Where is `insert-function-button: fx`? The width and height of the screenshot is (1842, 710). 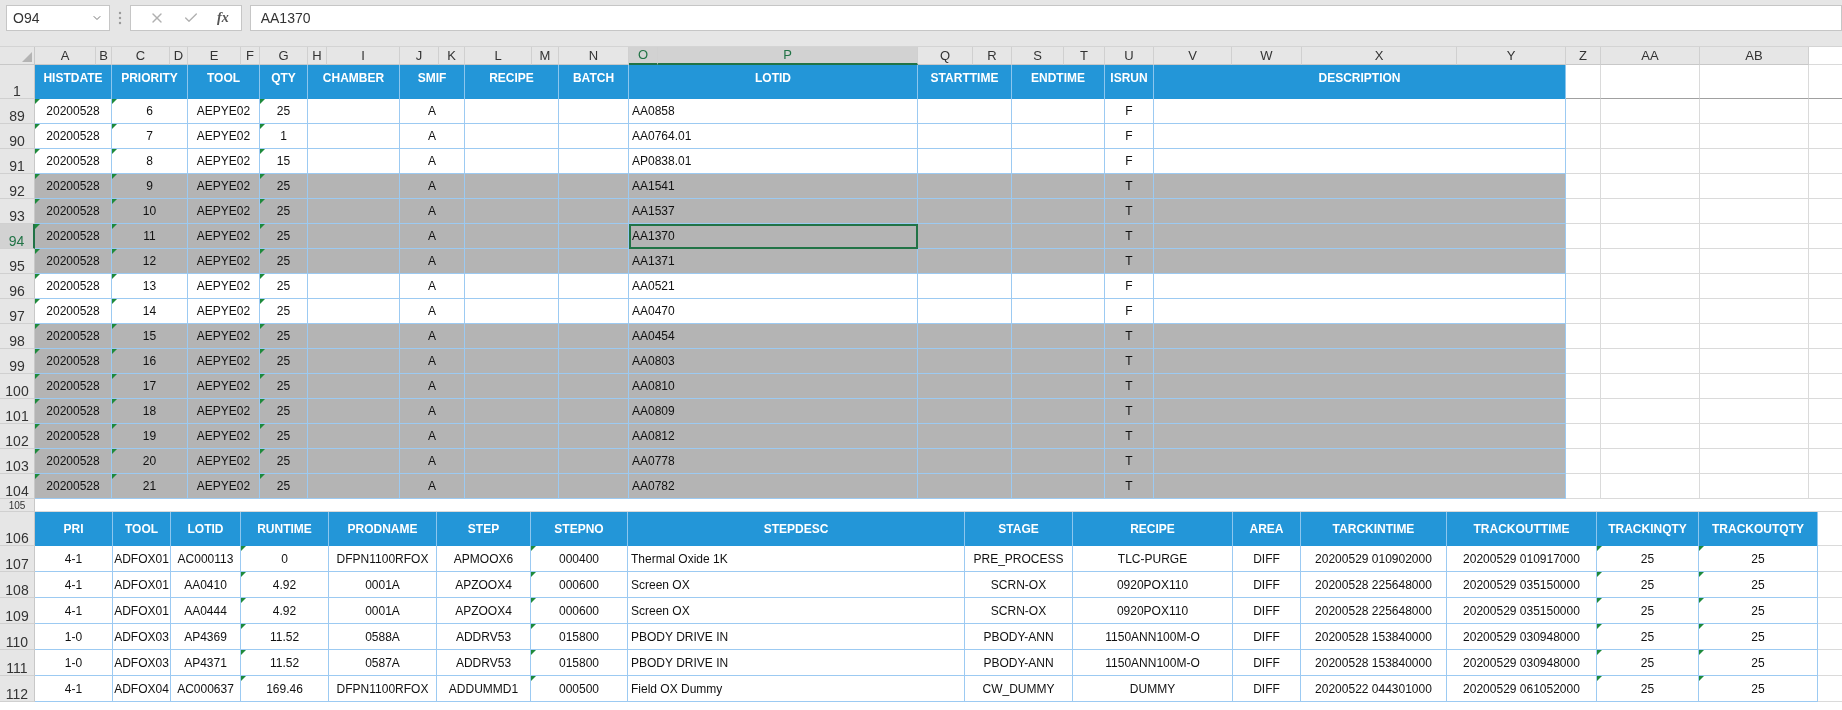
insert-function-button: fx is located at coordinates (223, 18).